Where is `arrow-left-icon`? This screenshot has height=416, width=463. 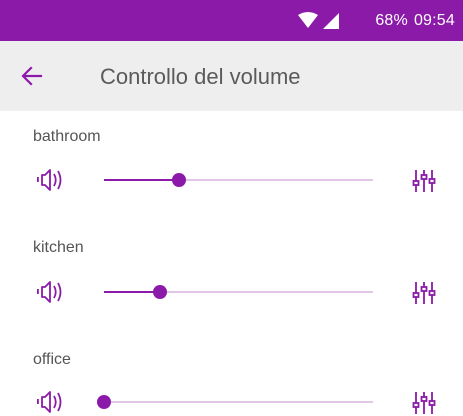 arrow-left-icon is located at coordinates (32, 76).